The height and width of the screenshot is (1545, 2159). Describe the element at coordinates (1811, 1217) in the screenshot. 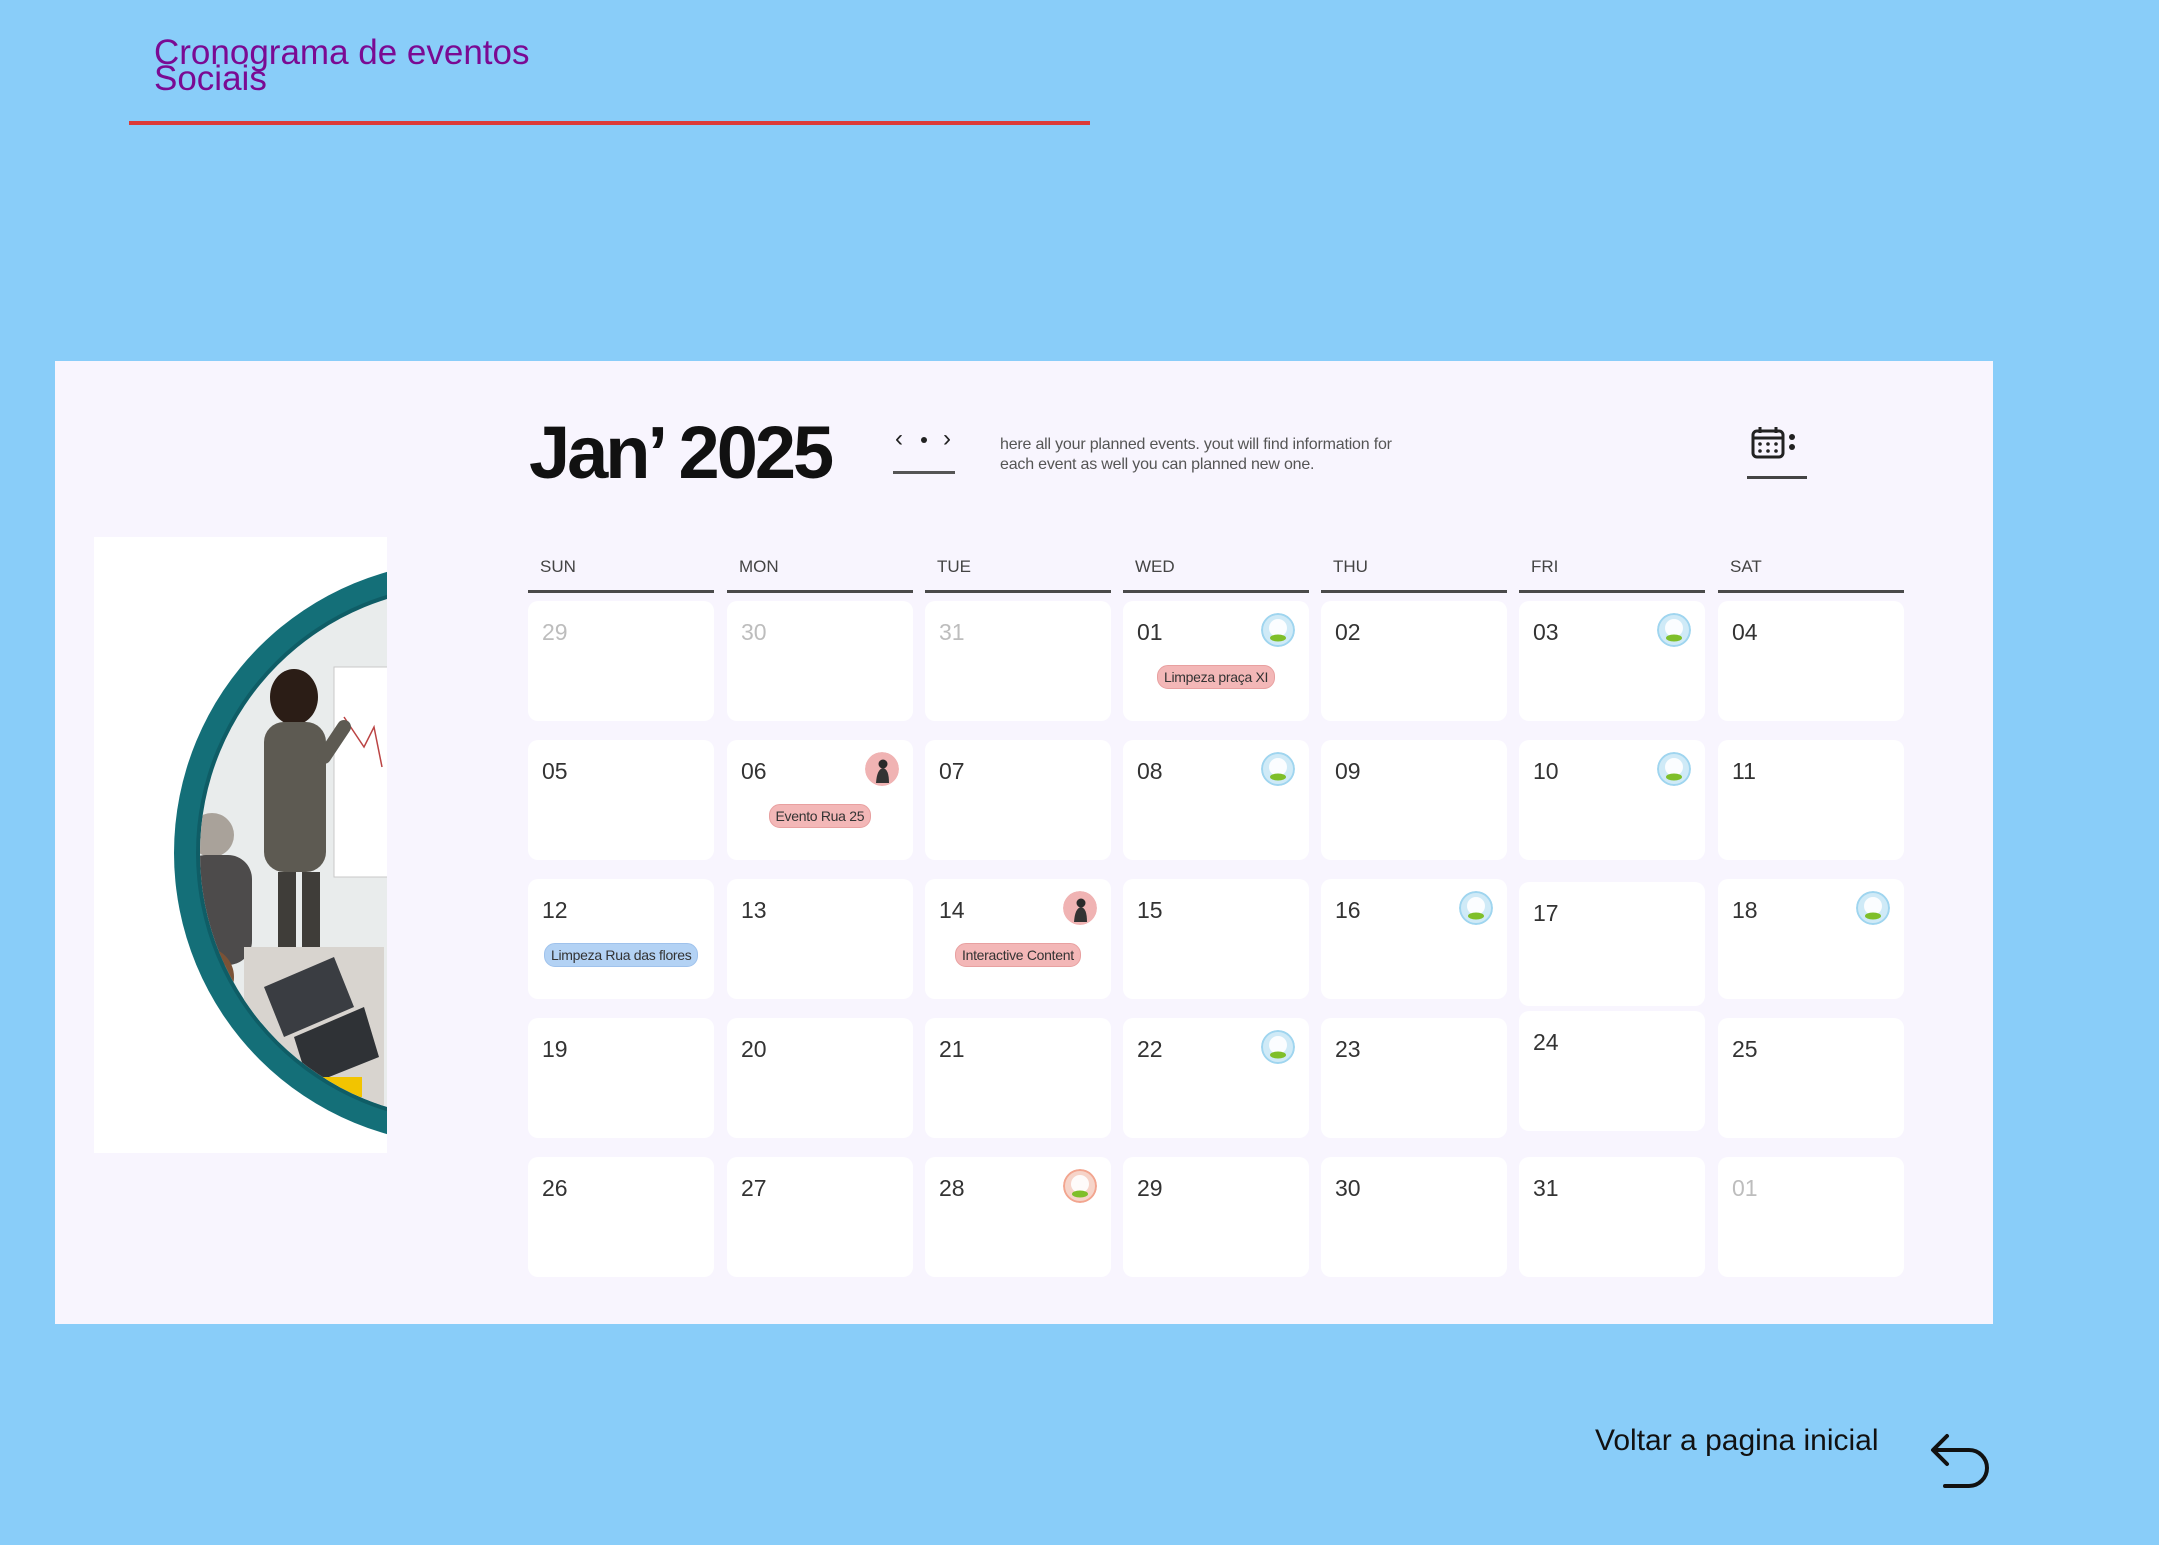

I see `calendar-day-cell: 01` at that location.